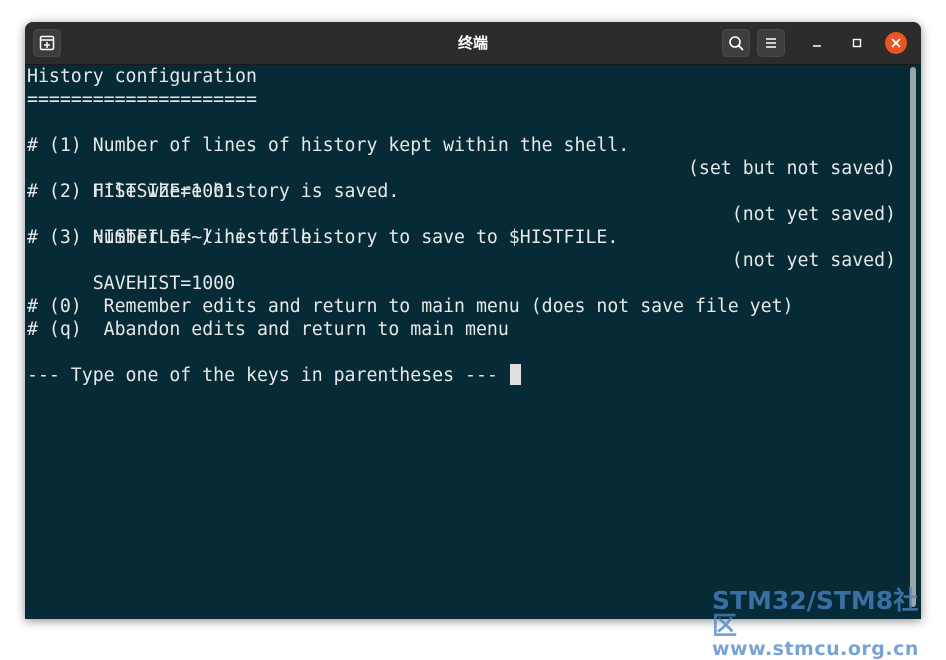  What do you see at coordinates (815, 613) in the screenshot?
I see `watermark-title: STM32/STM8社区` at bounding box center [815, 613].